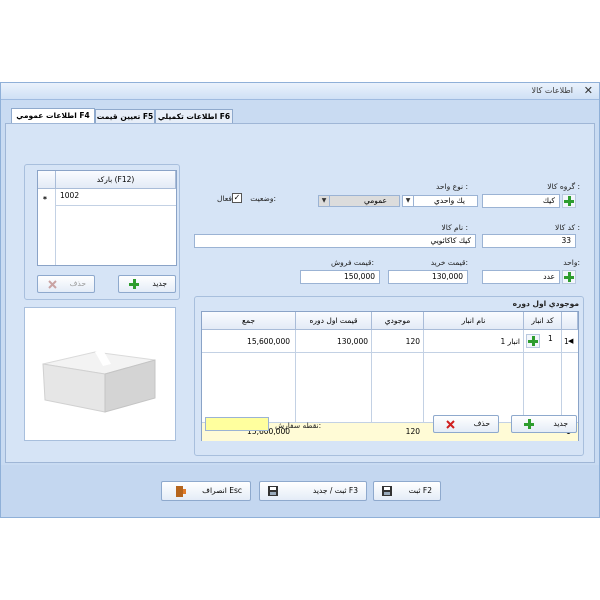  I want to click on tab-general-info: اطلاعات عمومي F4, so click(53, 116).